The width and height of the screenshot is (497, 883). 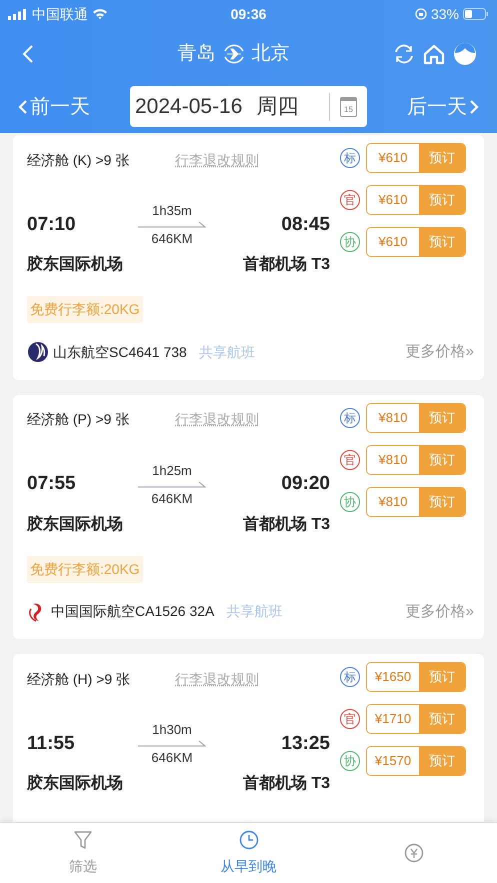 What do you see at coordinates (188, 107) in the screenshot?
I see `date-text: 2024-05-16` at bounding box center [188, 107].